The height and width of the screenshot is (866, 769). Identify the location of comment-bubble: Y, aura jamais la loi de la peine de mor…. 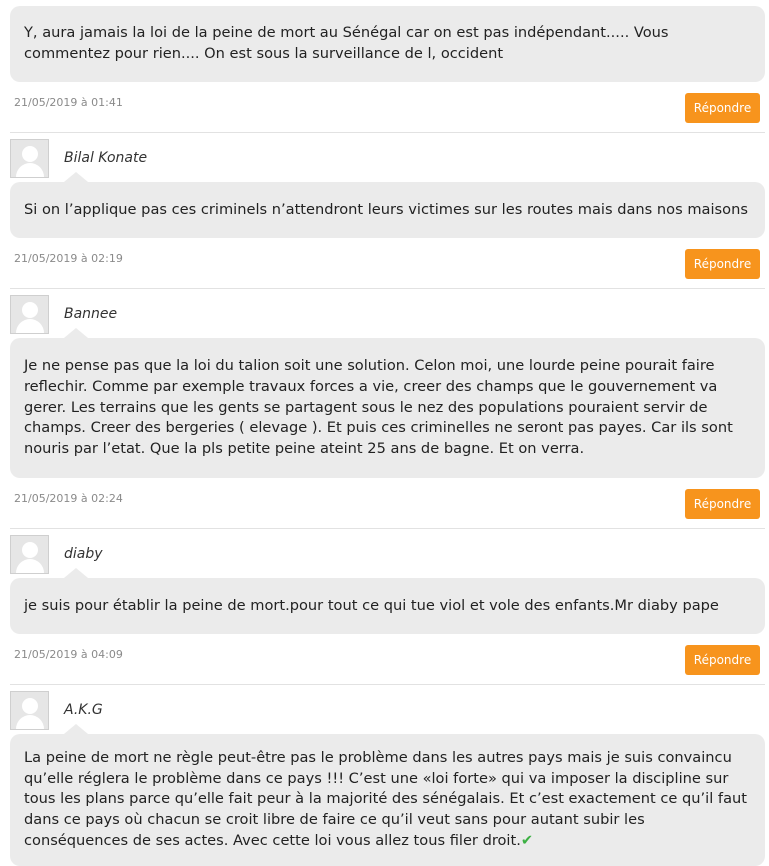
(387, 44).